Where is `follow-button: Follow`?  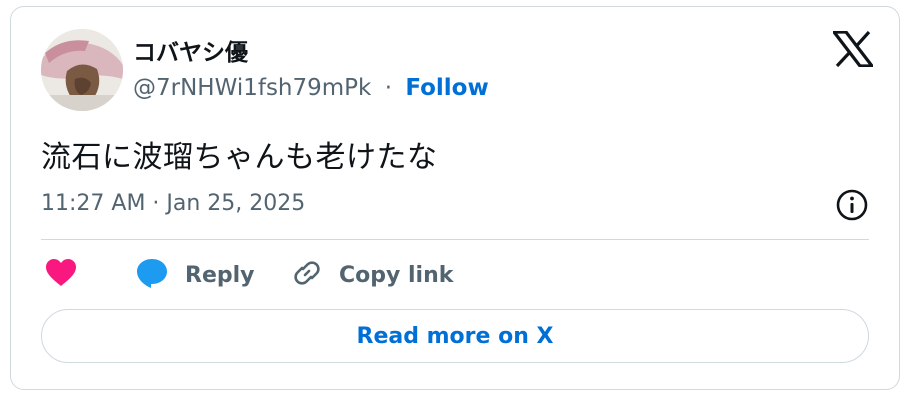 follow-button: Follow is located at coordinates (446, 88).